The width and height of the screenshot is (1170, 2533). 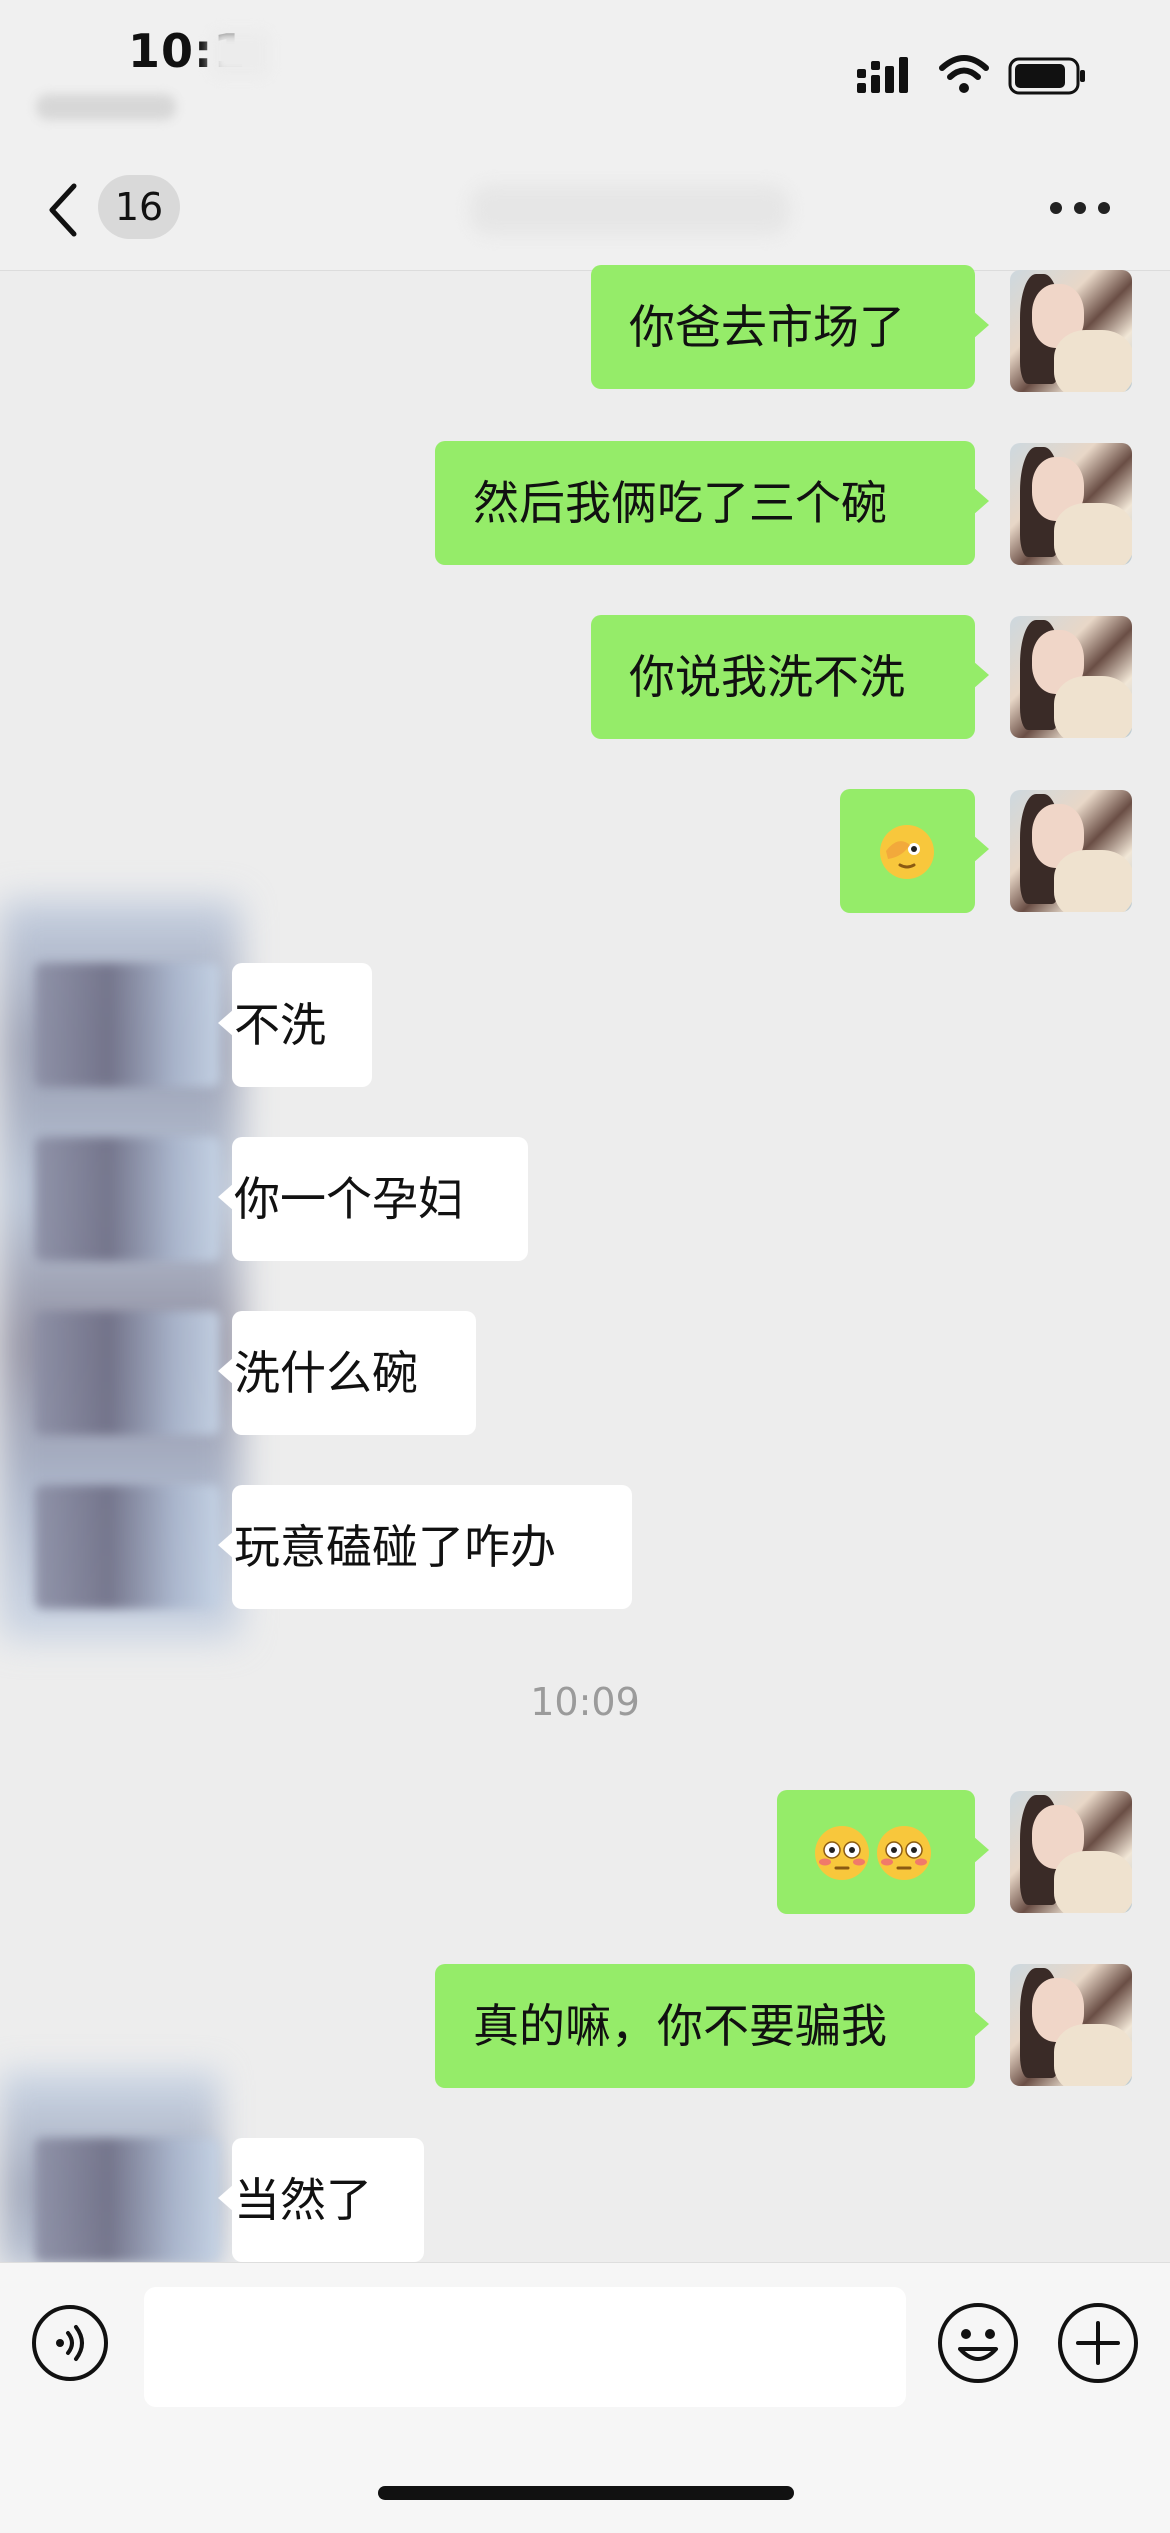 I want to click on home-indicator, so click(x=586, y=2493).